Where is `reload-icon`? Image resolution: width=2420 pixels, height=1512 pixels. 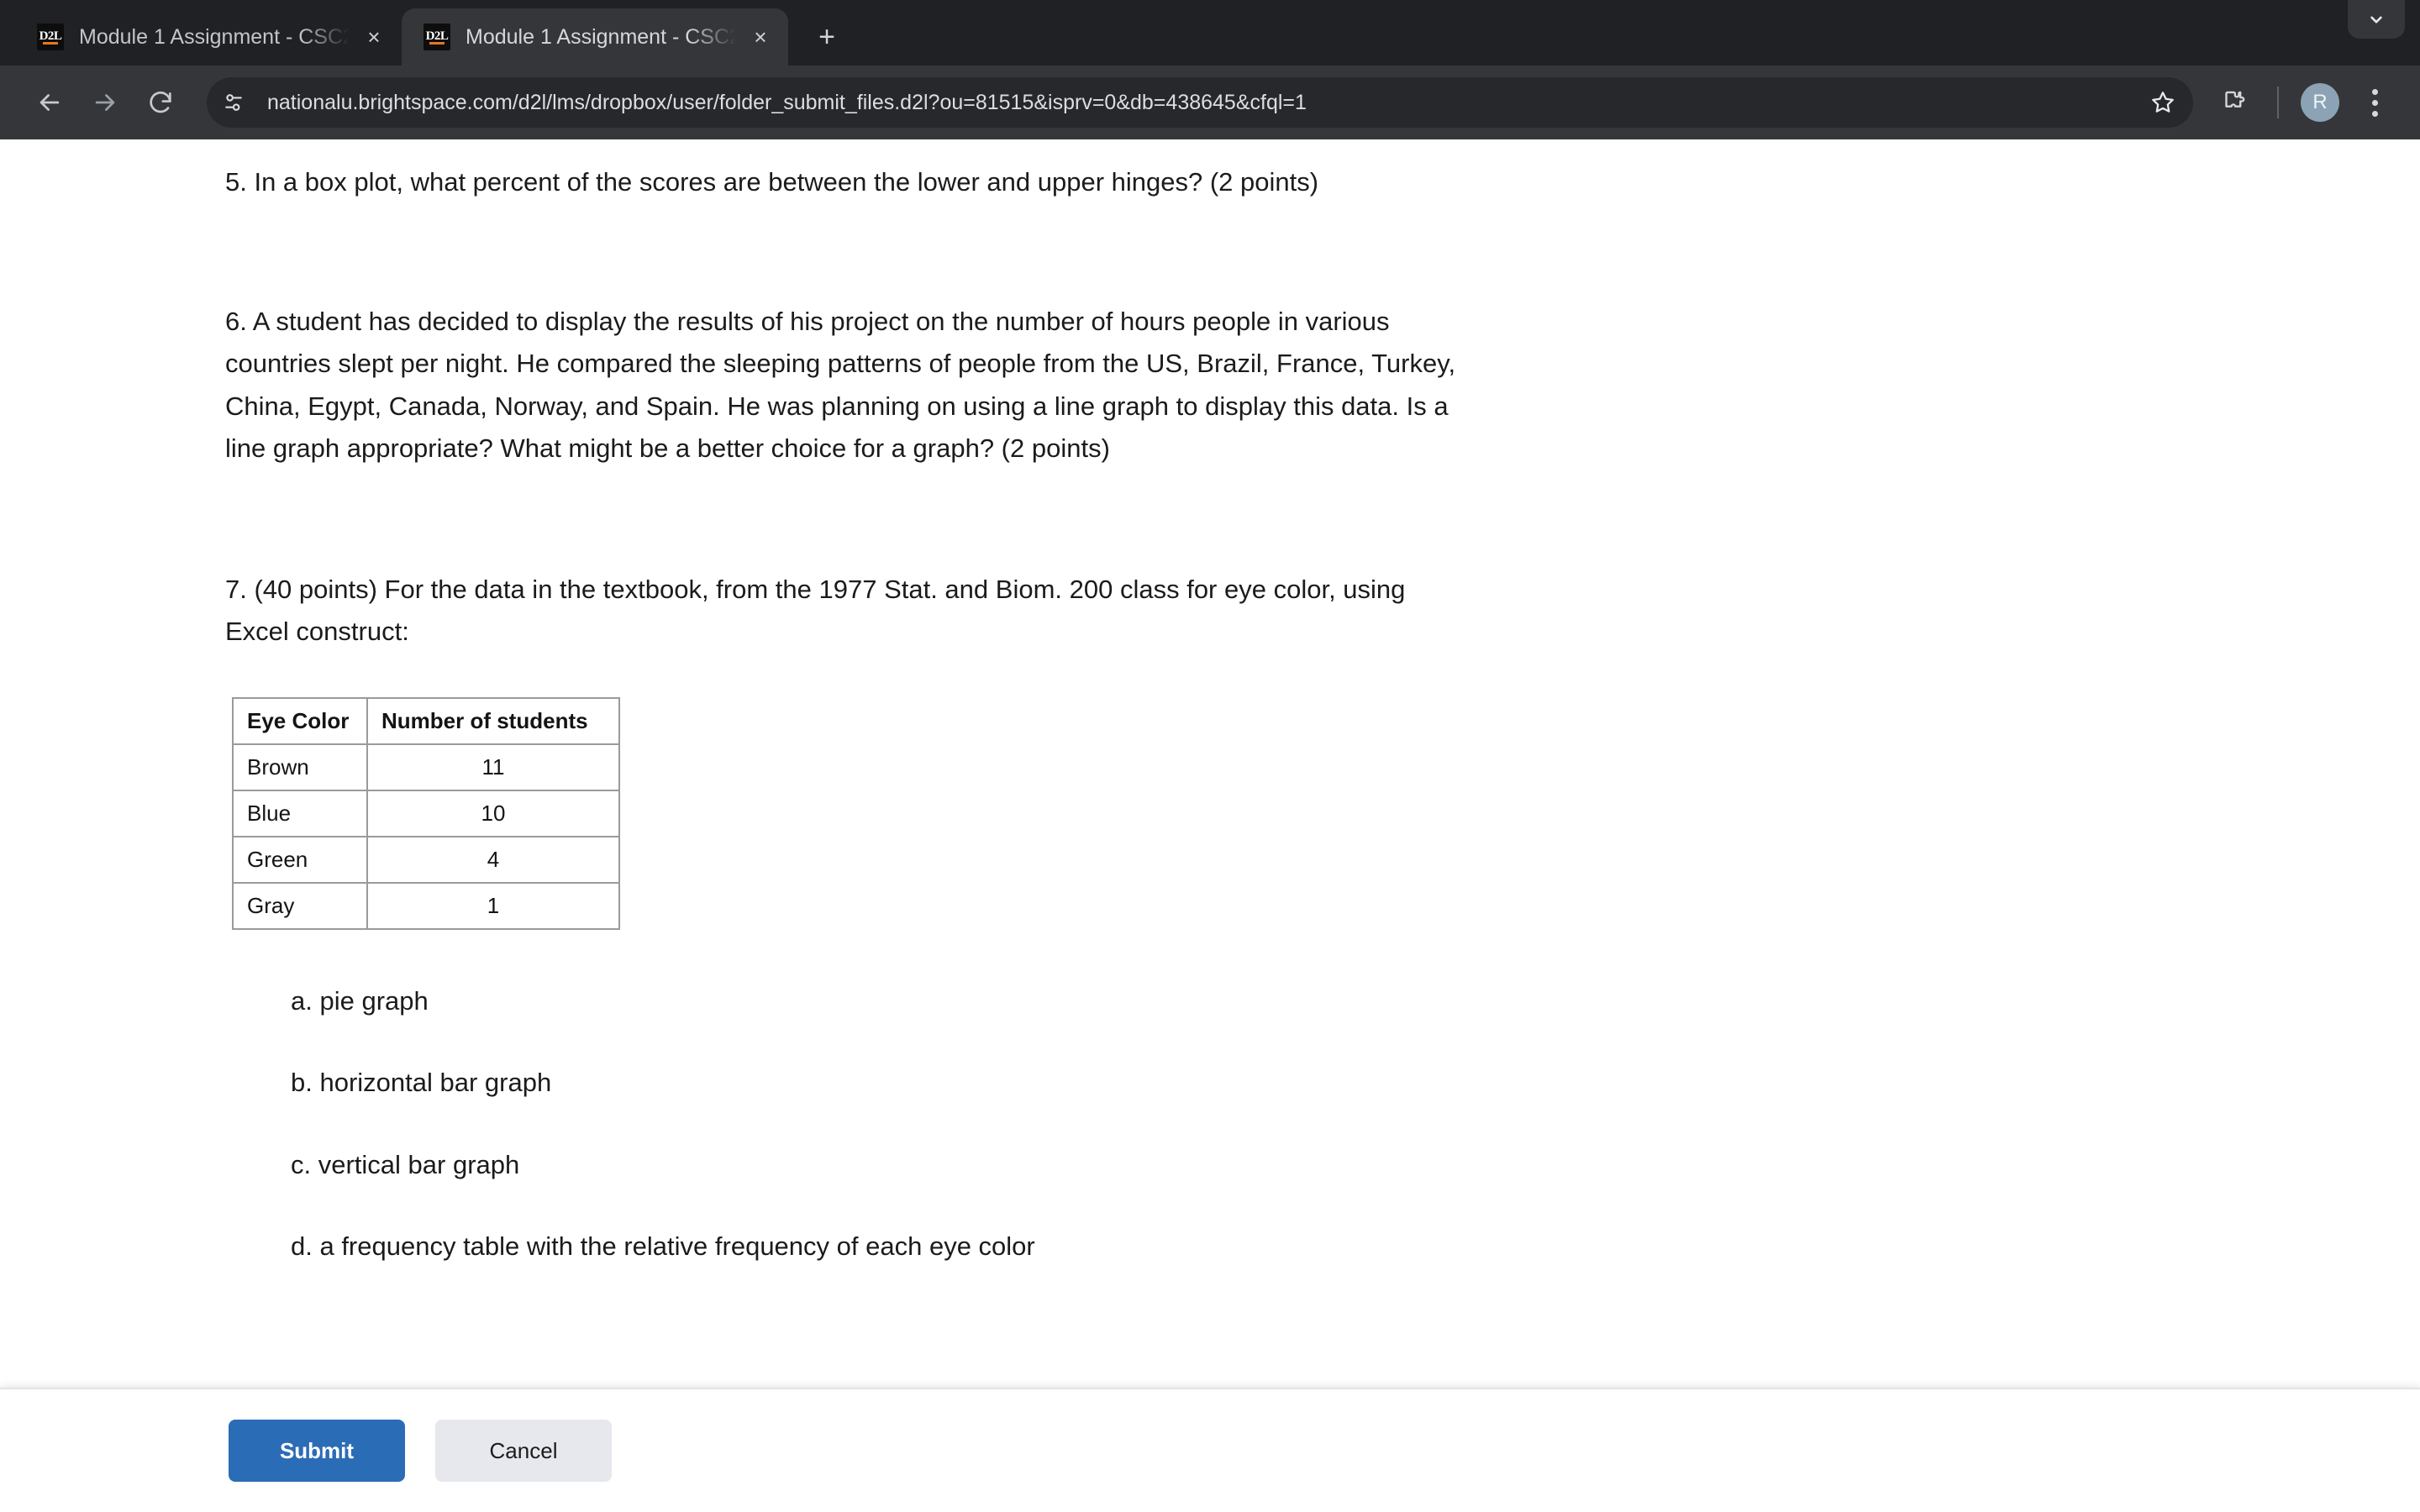
reload-icon is located at coordinates (161, 102).